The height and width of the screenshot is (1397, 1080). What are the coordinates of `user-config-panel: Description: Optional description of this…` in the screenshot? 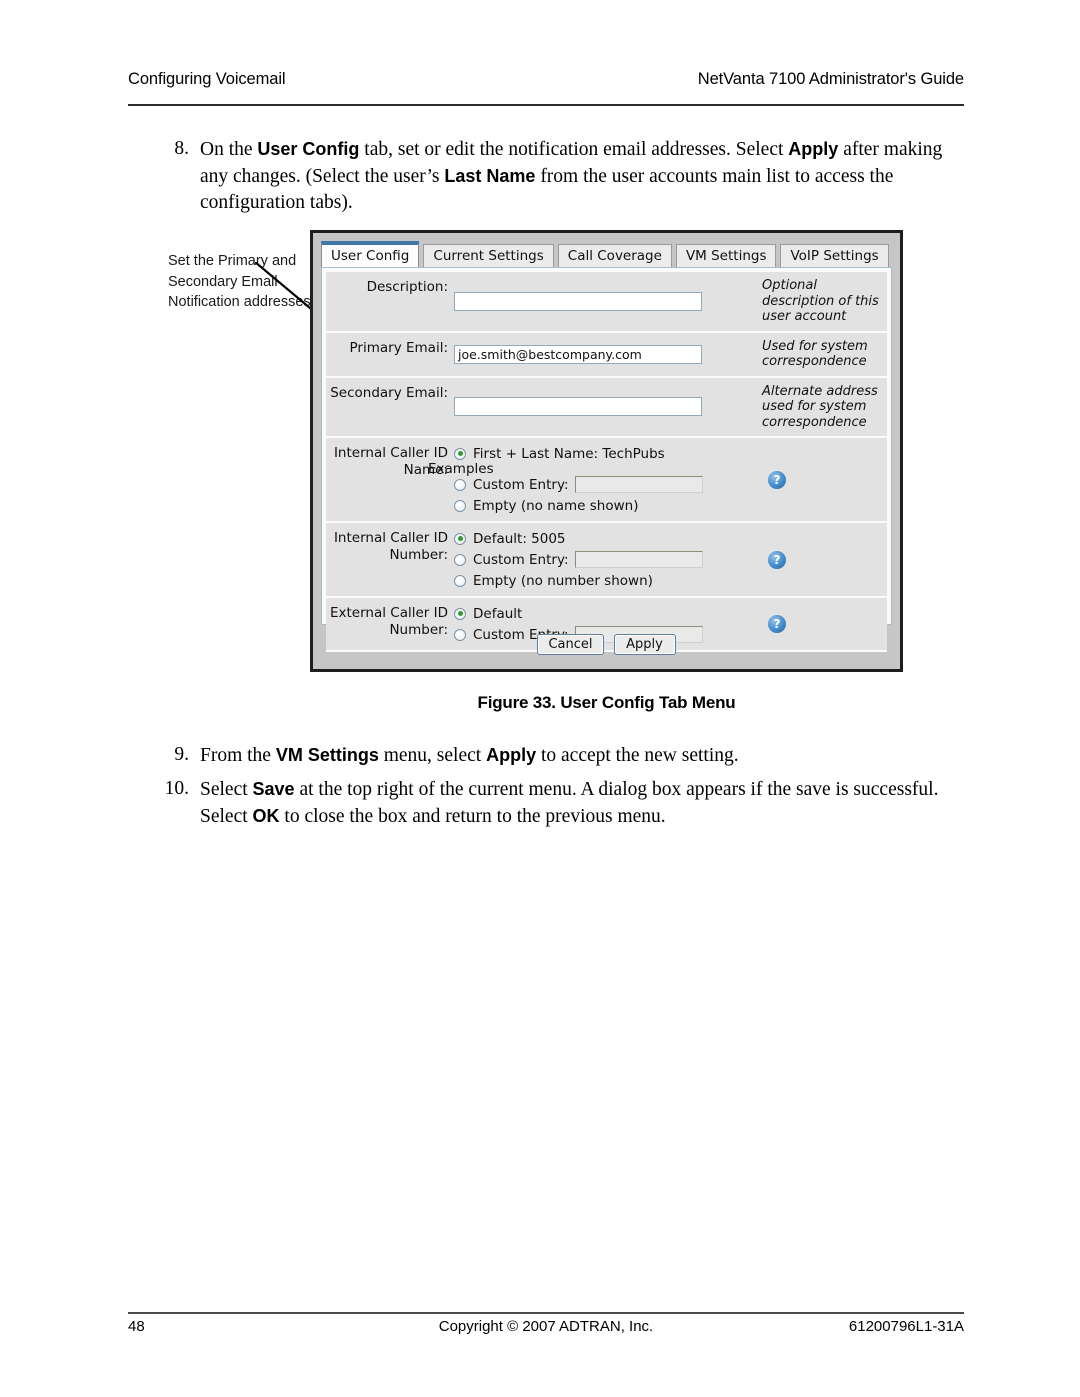 It's located at (606, 459).